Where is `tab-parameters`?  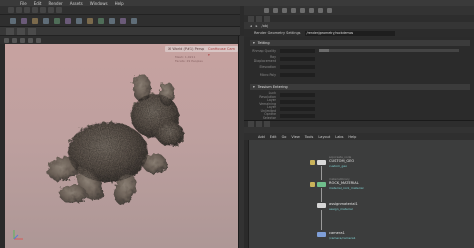
tab-parameters is located at coordinates (251, 18).